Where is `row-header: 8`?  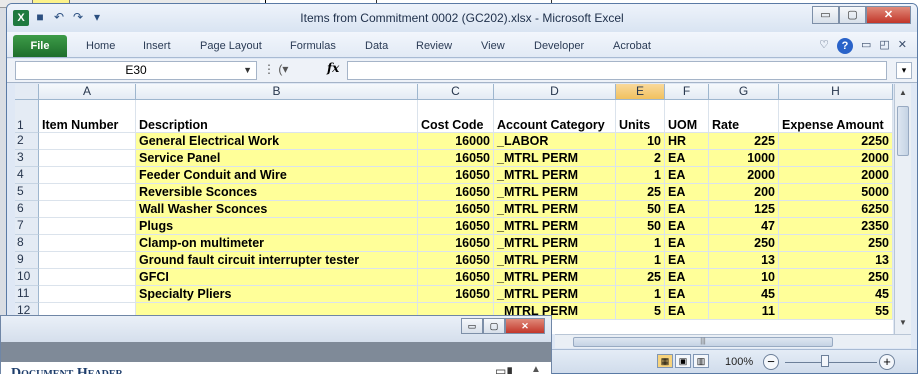 row-header: 8 is located at coordinates (27, 243).